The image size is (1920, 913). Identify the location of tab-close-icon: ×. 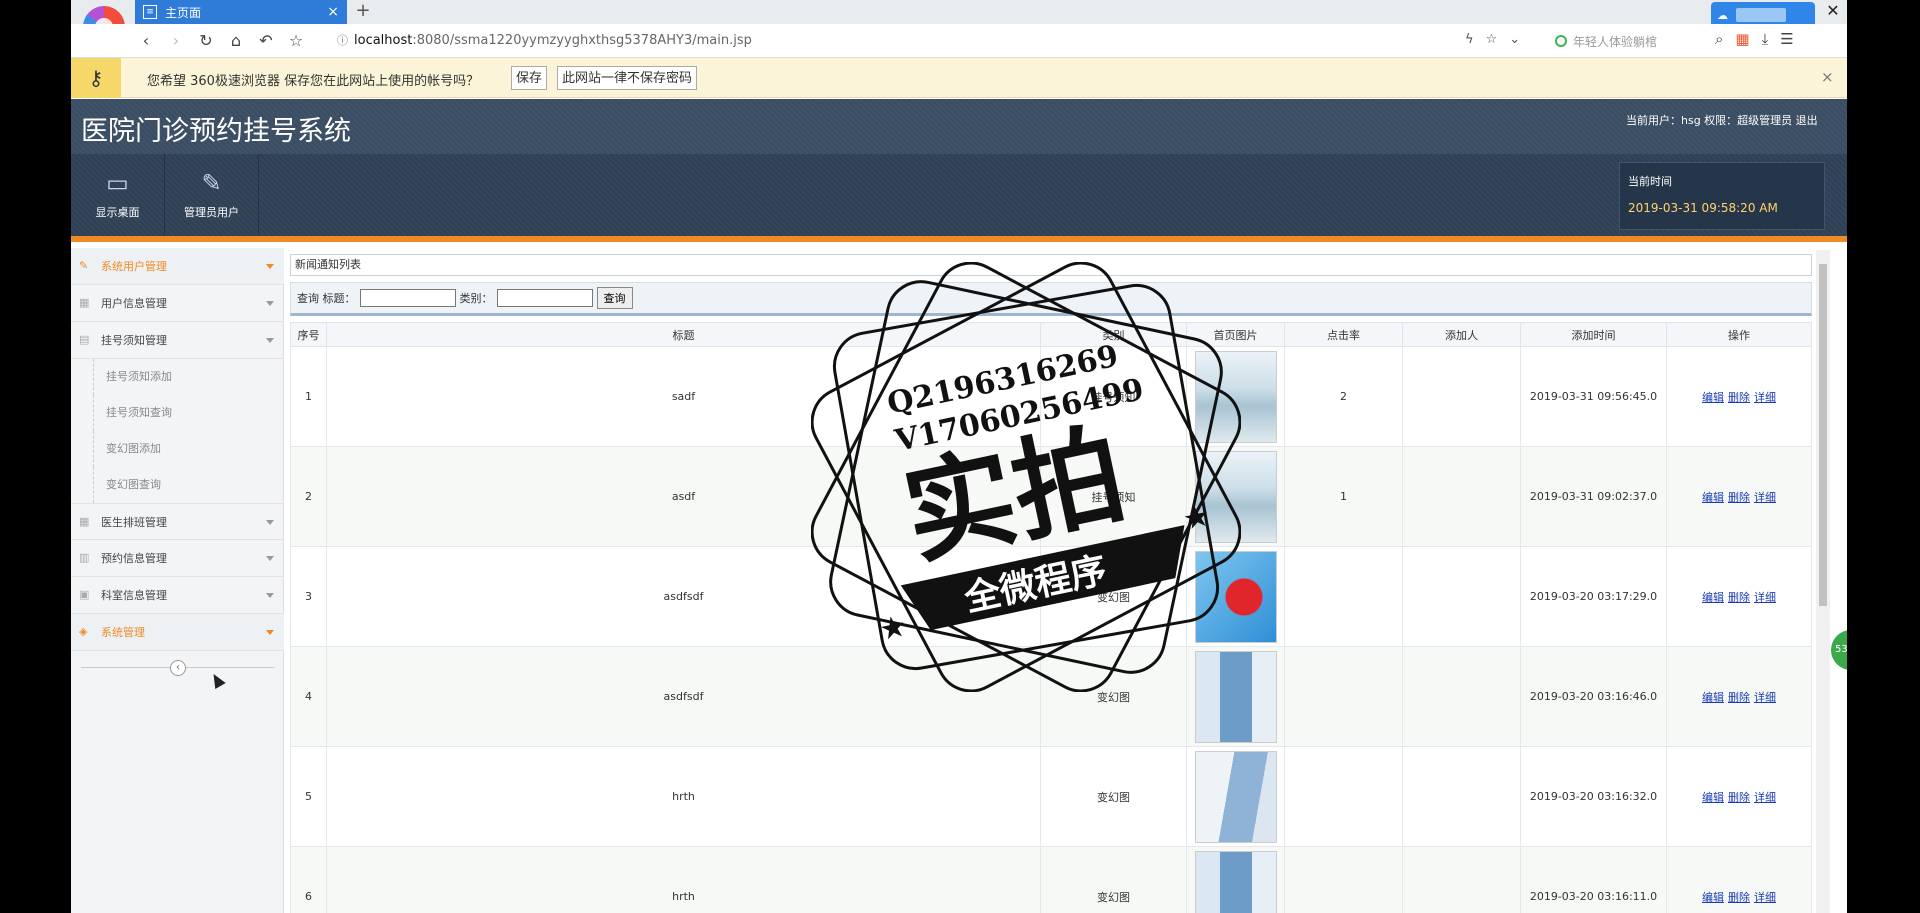
(333, 12).